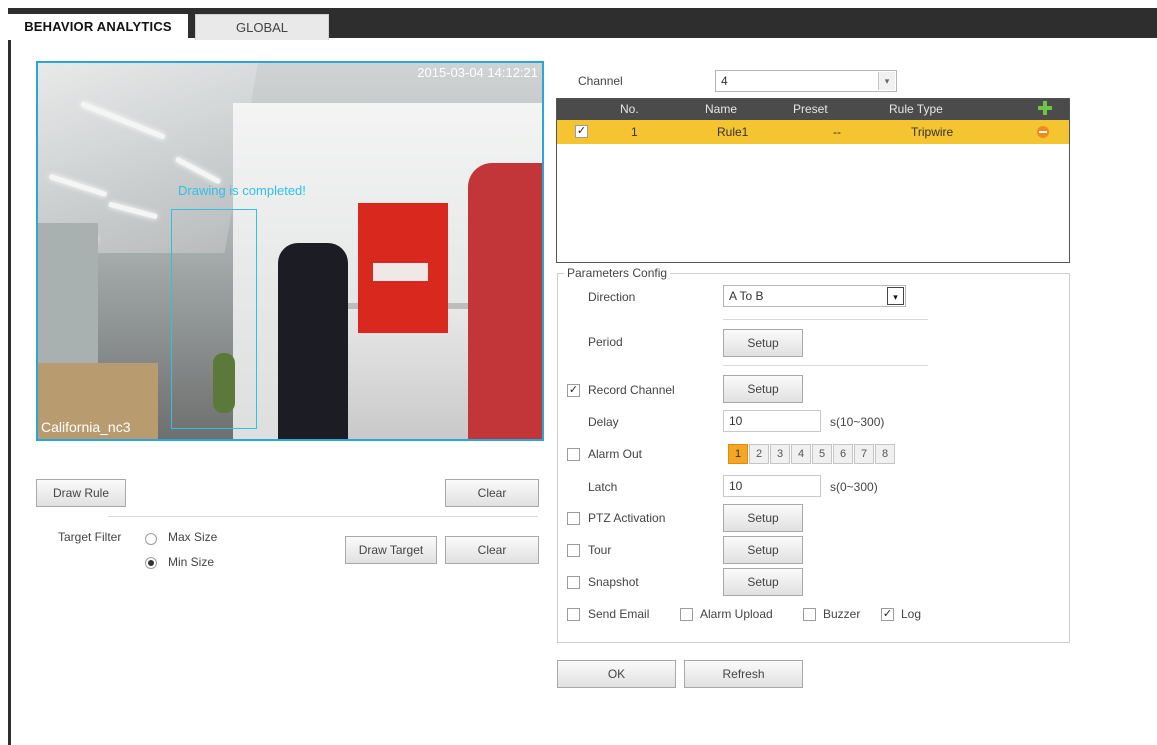 Image resolution: width=1157 pixels, height=745 pixels. Describe the element at coordinates (616, 674) in the screenshot. I see `ok-button: OK` at that location.